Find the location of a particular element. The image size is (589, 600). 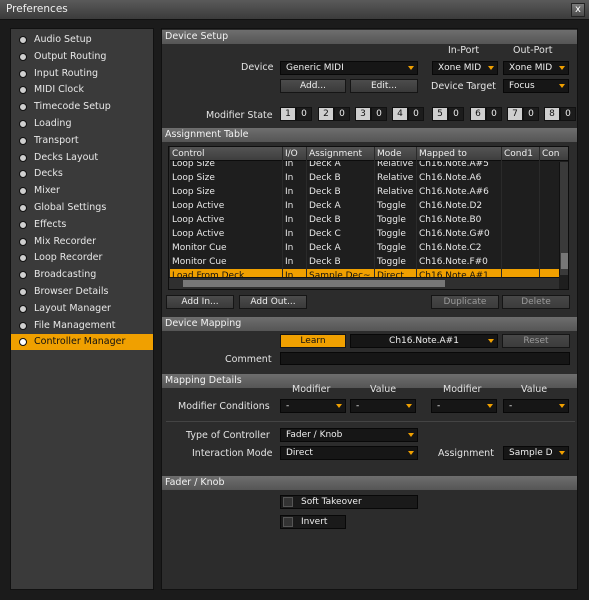

table-row: Monitor Cue In Deck A Toggle Ch16.Note.C2 is located at coordinates (364, 248).